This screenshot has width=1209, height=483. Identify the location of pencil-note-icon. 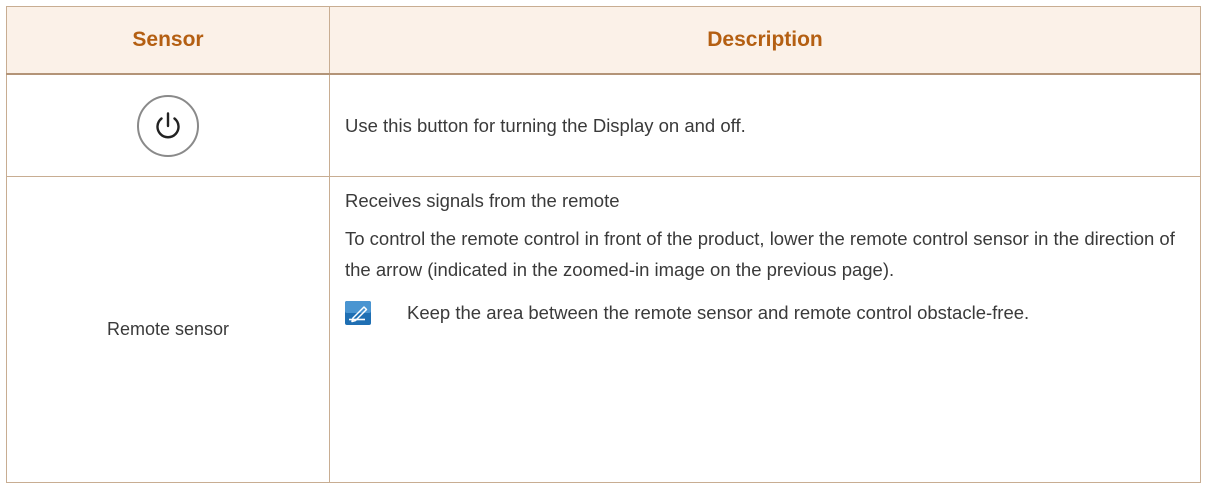
(358, 313).